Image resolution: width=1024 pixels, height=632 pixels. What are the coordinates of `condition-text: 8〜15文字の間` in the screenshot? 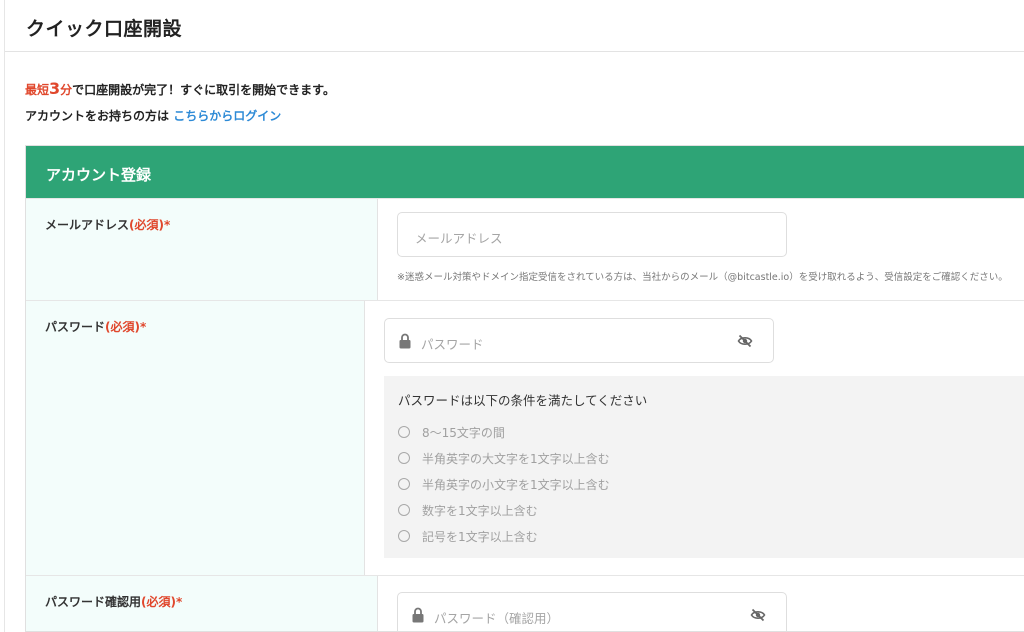 It's located at (463, 432).